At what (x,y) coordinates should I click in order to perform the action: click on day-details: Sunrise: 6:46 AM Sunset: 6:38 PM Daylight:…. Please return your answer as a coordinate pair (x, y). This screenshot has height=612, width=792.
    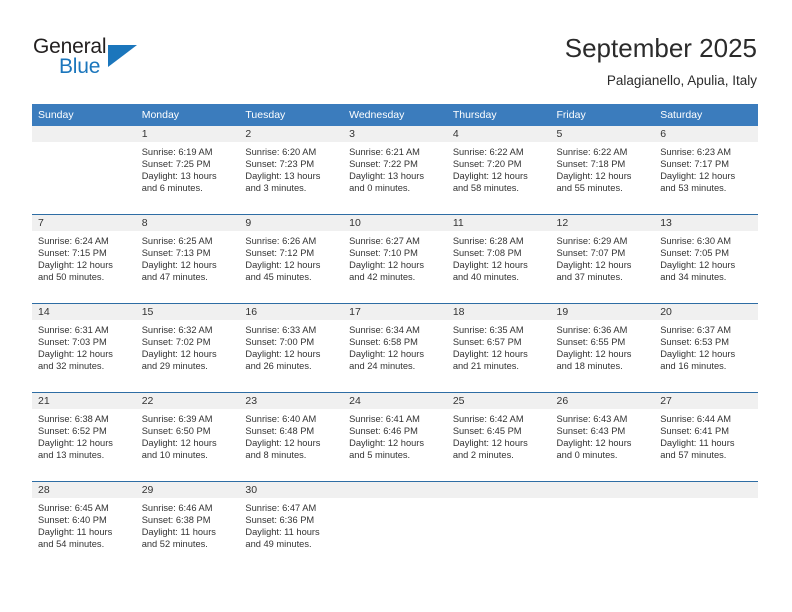
    Looking at the image, I should click on (188, 524).